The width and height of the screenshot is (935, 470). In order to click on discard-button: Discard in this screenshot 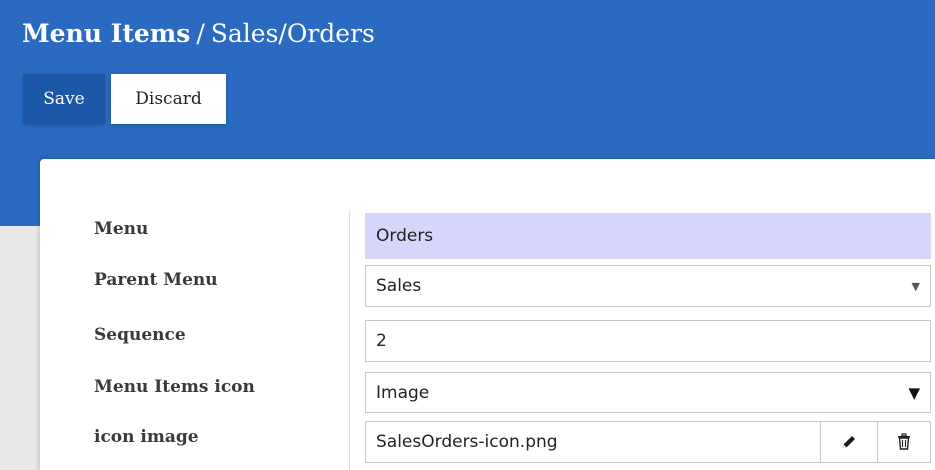, I will do `click(168, 99)`.